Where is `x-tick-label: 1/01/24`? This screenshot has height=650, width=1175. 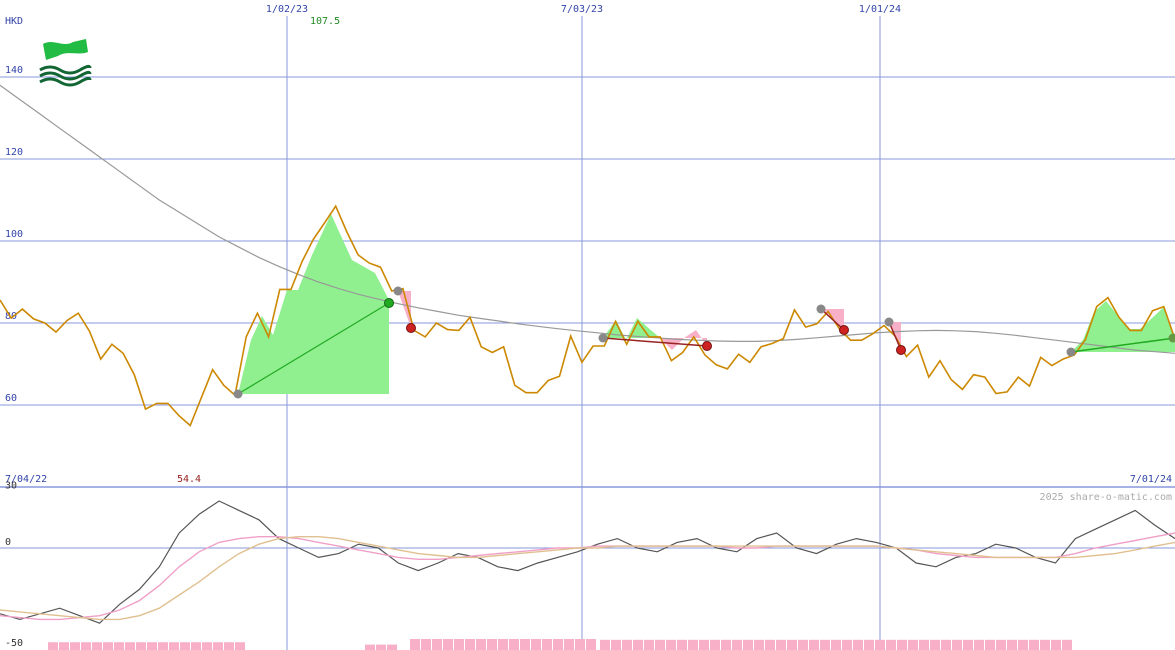
x-tick-label: 1/01/24 is located at coordinates (880, 9).